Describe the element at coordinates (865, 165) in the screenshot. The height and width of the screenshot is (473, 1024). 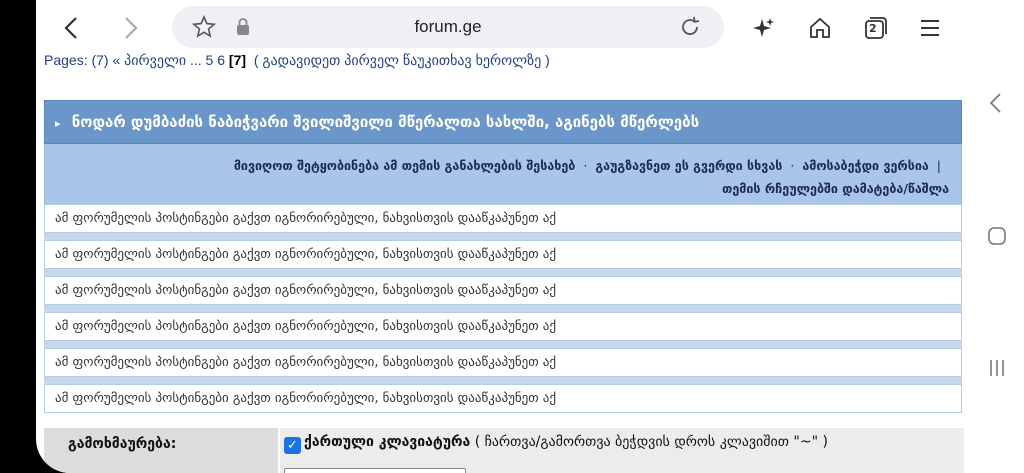
I see `print-version-link: ამოსაბეჭდი ვერსია` at that location.